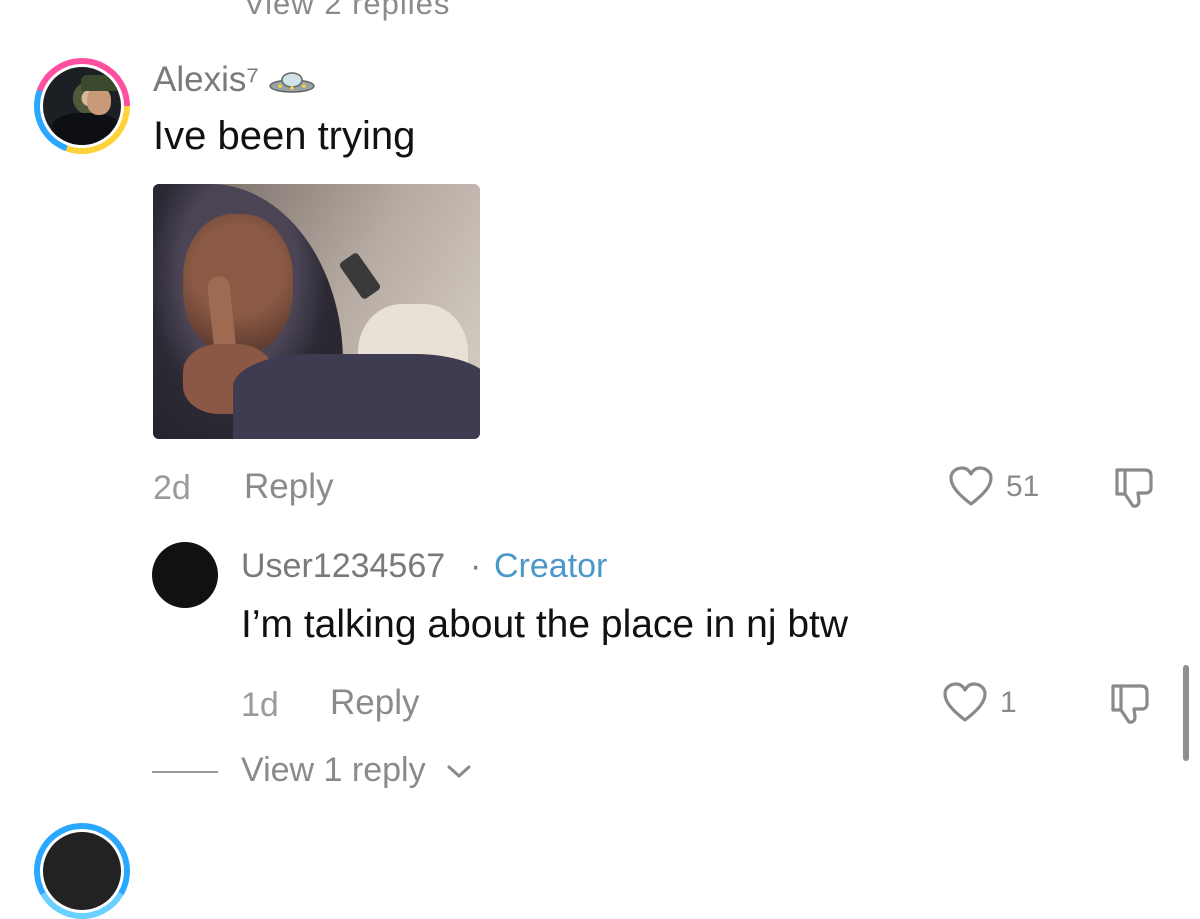  Describe the element at coordinates (82, 106) in the screenshot. I see `avatar` at that location.